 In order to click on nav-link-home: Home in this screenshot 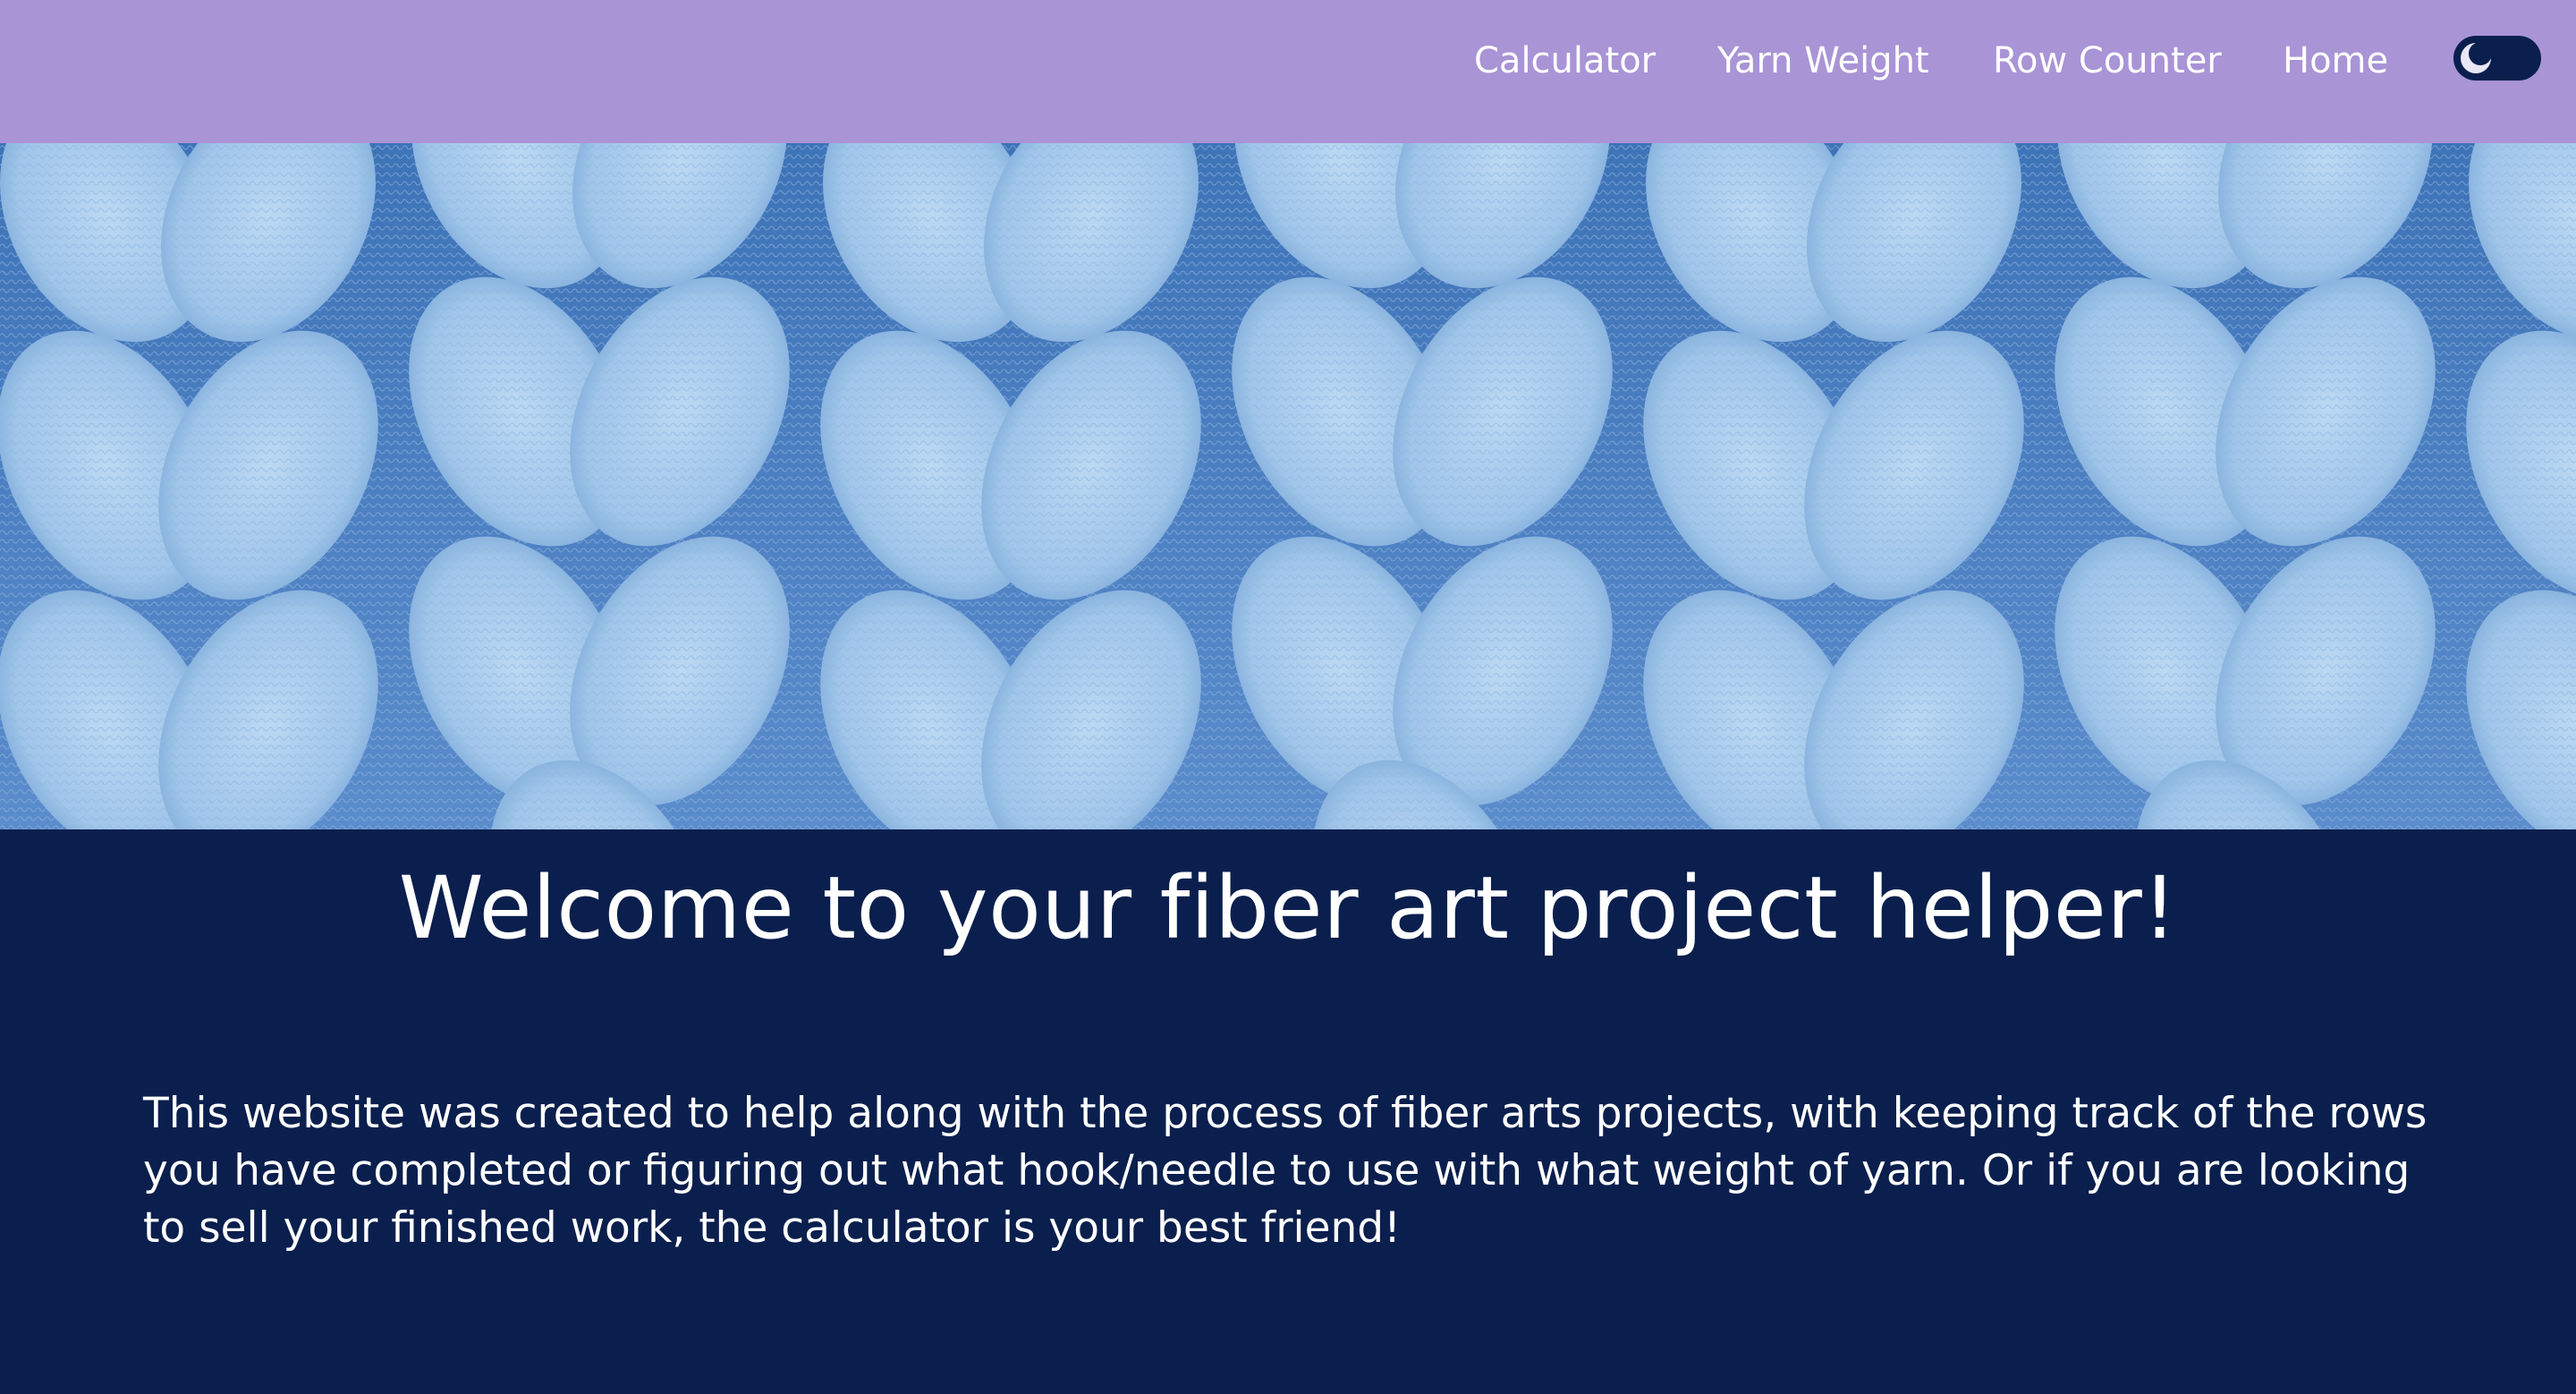, I will do `click(2335, 61)`.